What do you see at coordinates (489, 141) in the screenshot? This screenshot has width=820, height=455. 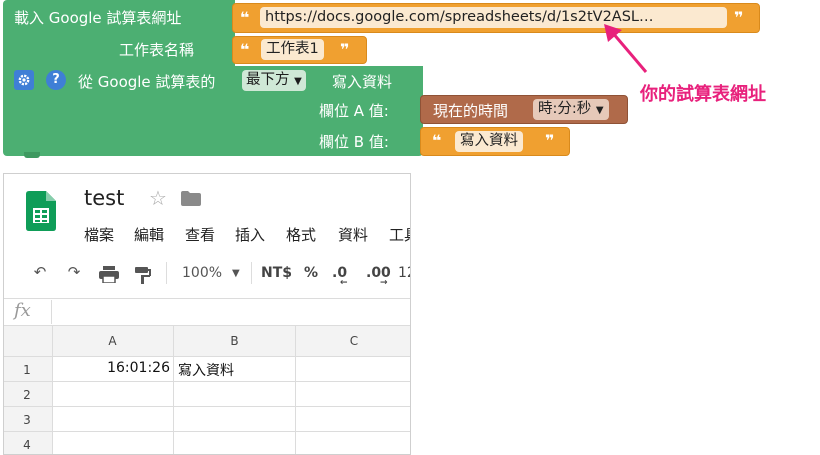 I see `field-b-value: 寫入資料` at bounding box center [489, 141].